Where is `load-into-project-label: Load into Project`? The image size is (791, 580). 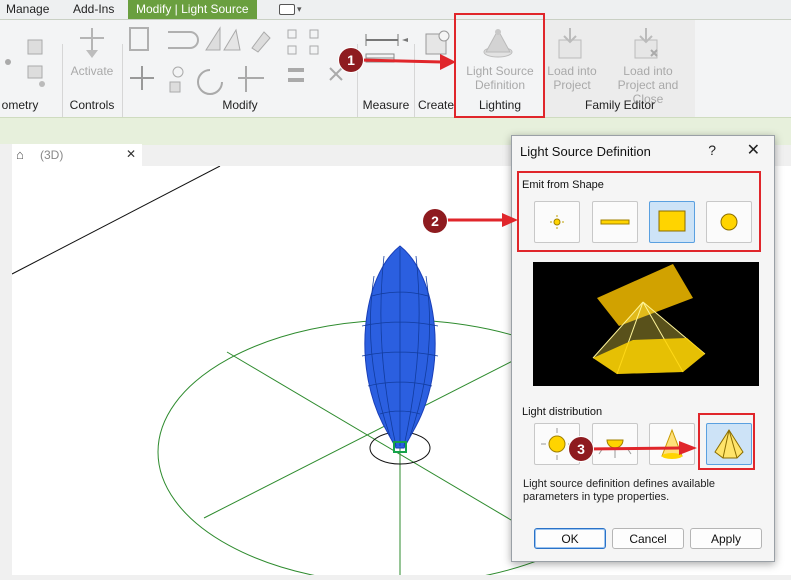
load-into-project-label: Load into Project is located at coordinates (572, 78).